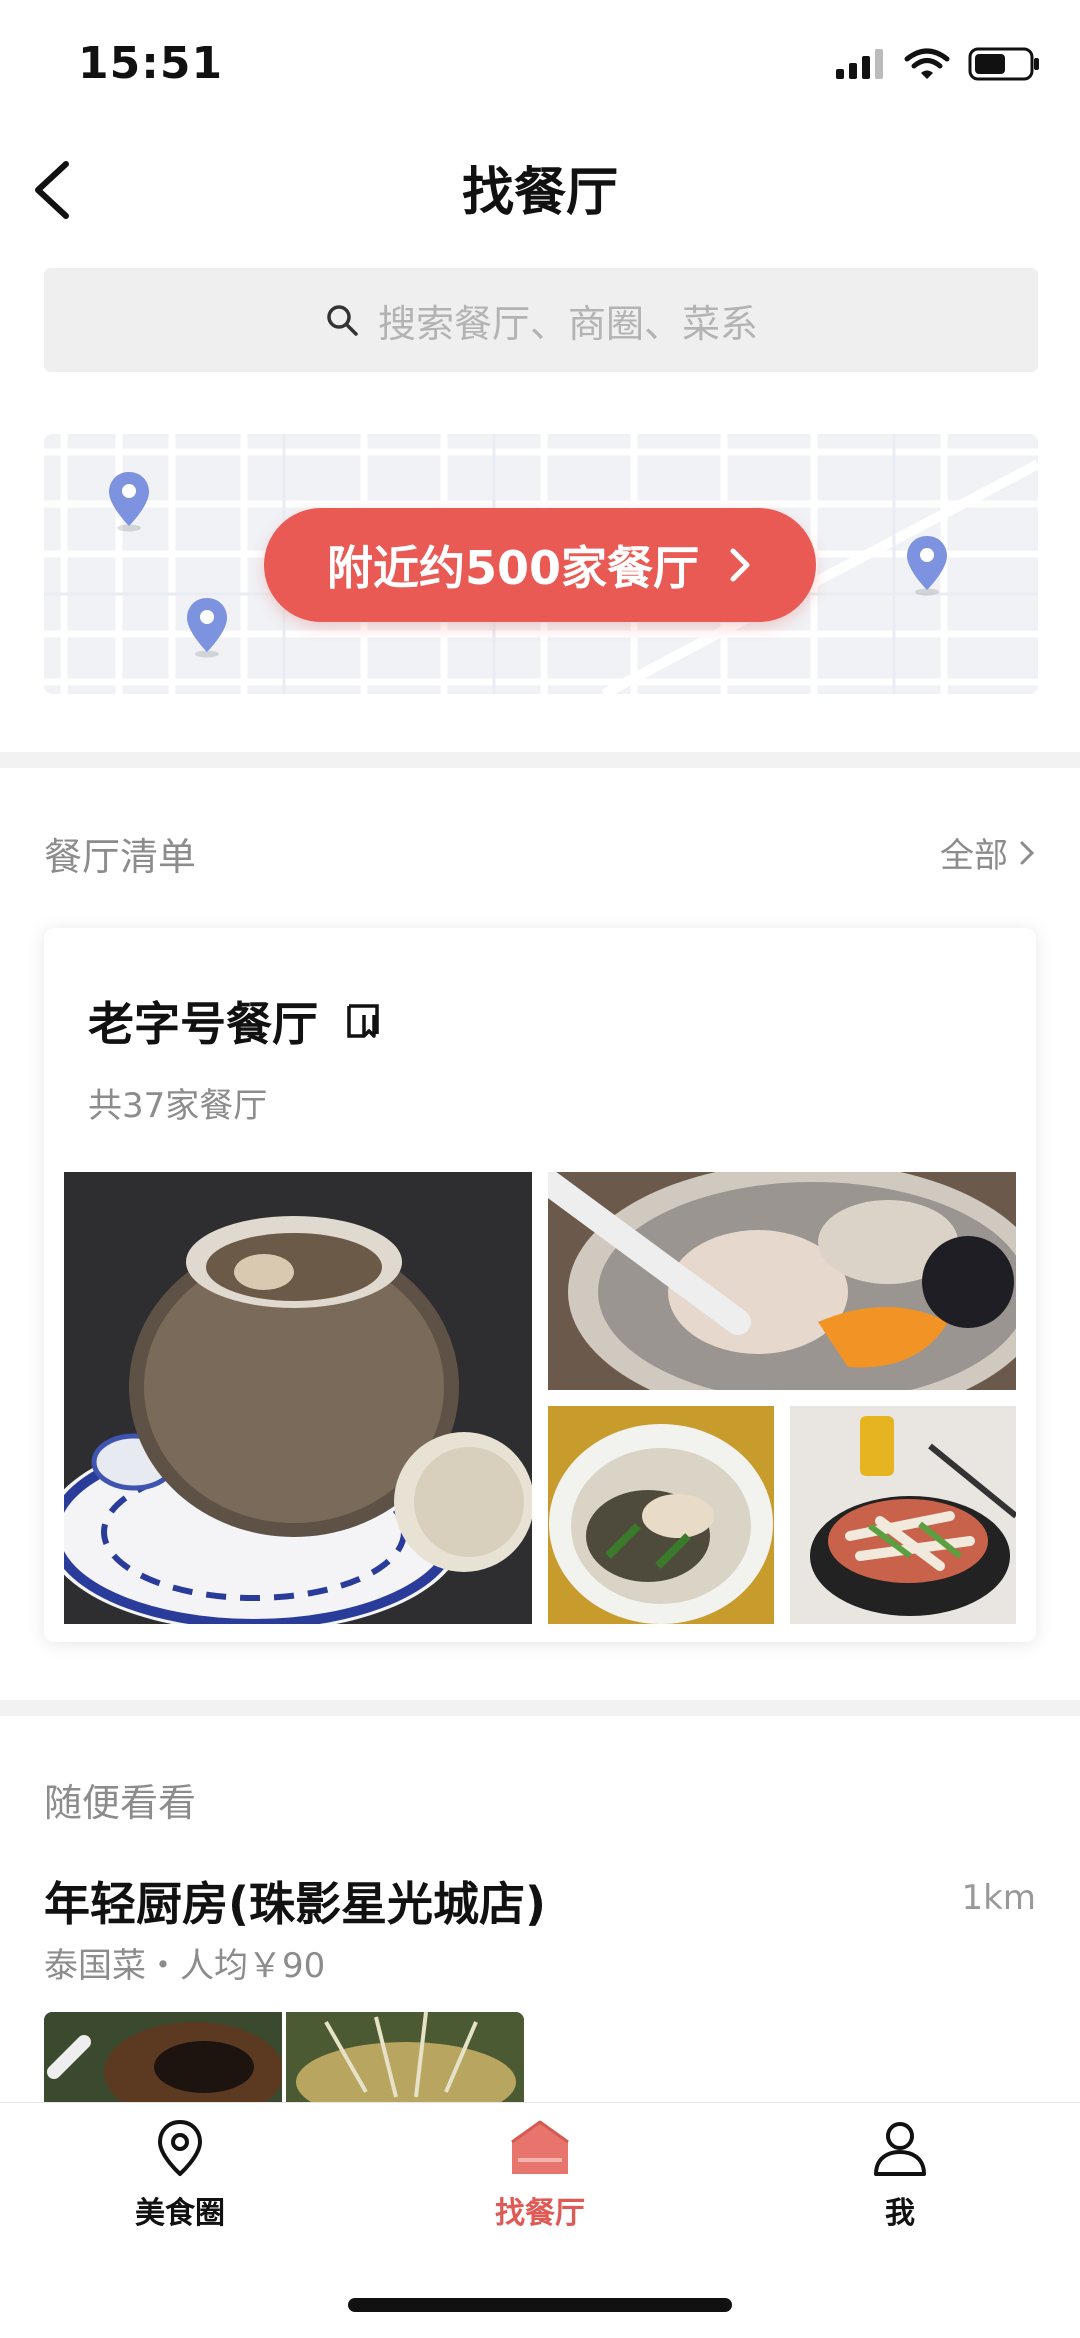  Describe the element at coordinates (151, 63) in the screenshot. I see `status-time: 15:51` at that location.